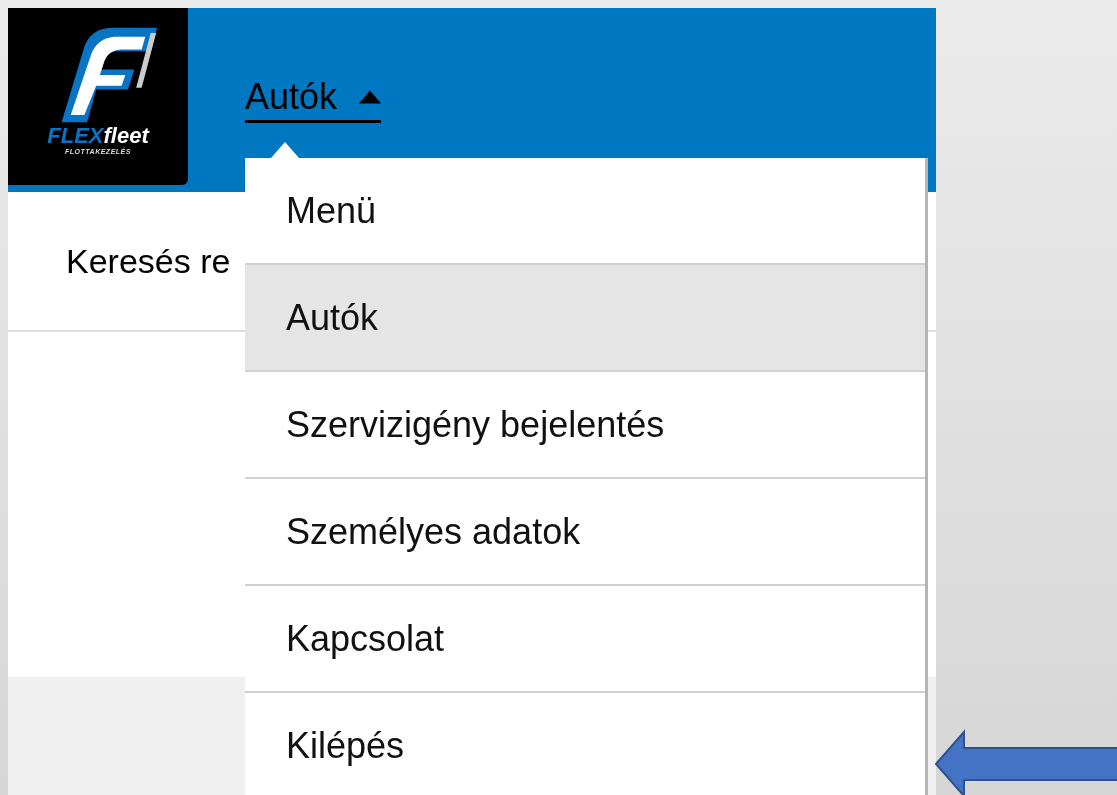  Describe the element at coordinates (285, 150) in the screenshot. I see `menu-pointer` at that location.